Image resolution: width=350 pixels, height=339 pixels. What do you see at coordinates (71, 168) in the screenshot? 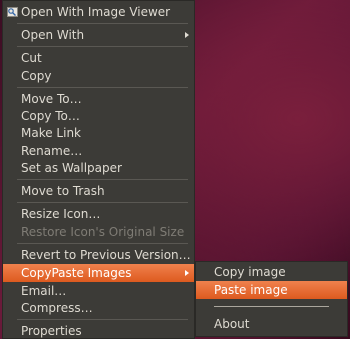
I see `menu-item-label: Set as Wallpaper` at bounding box center [71, 168].